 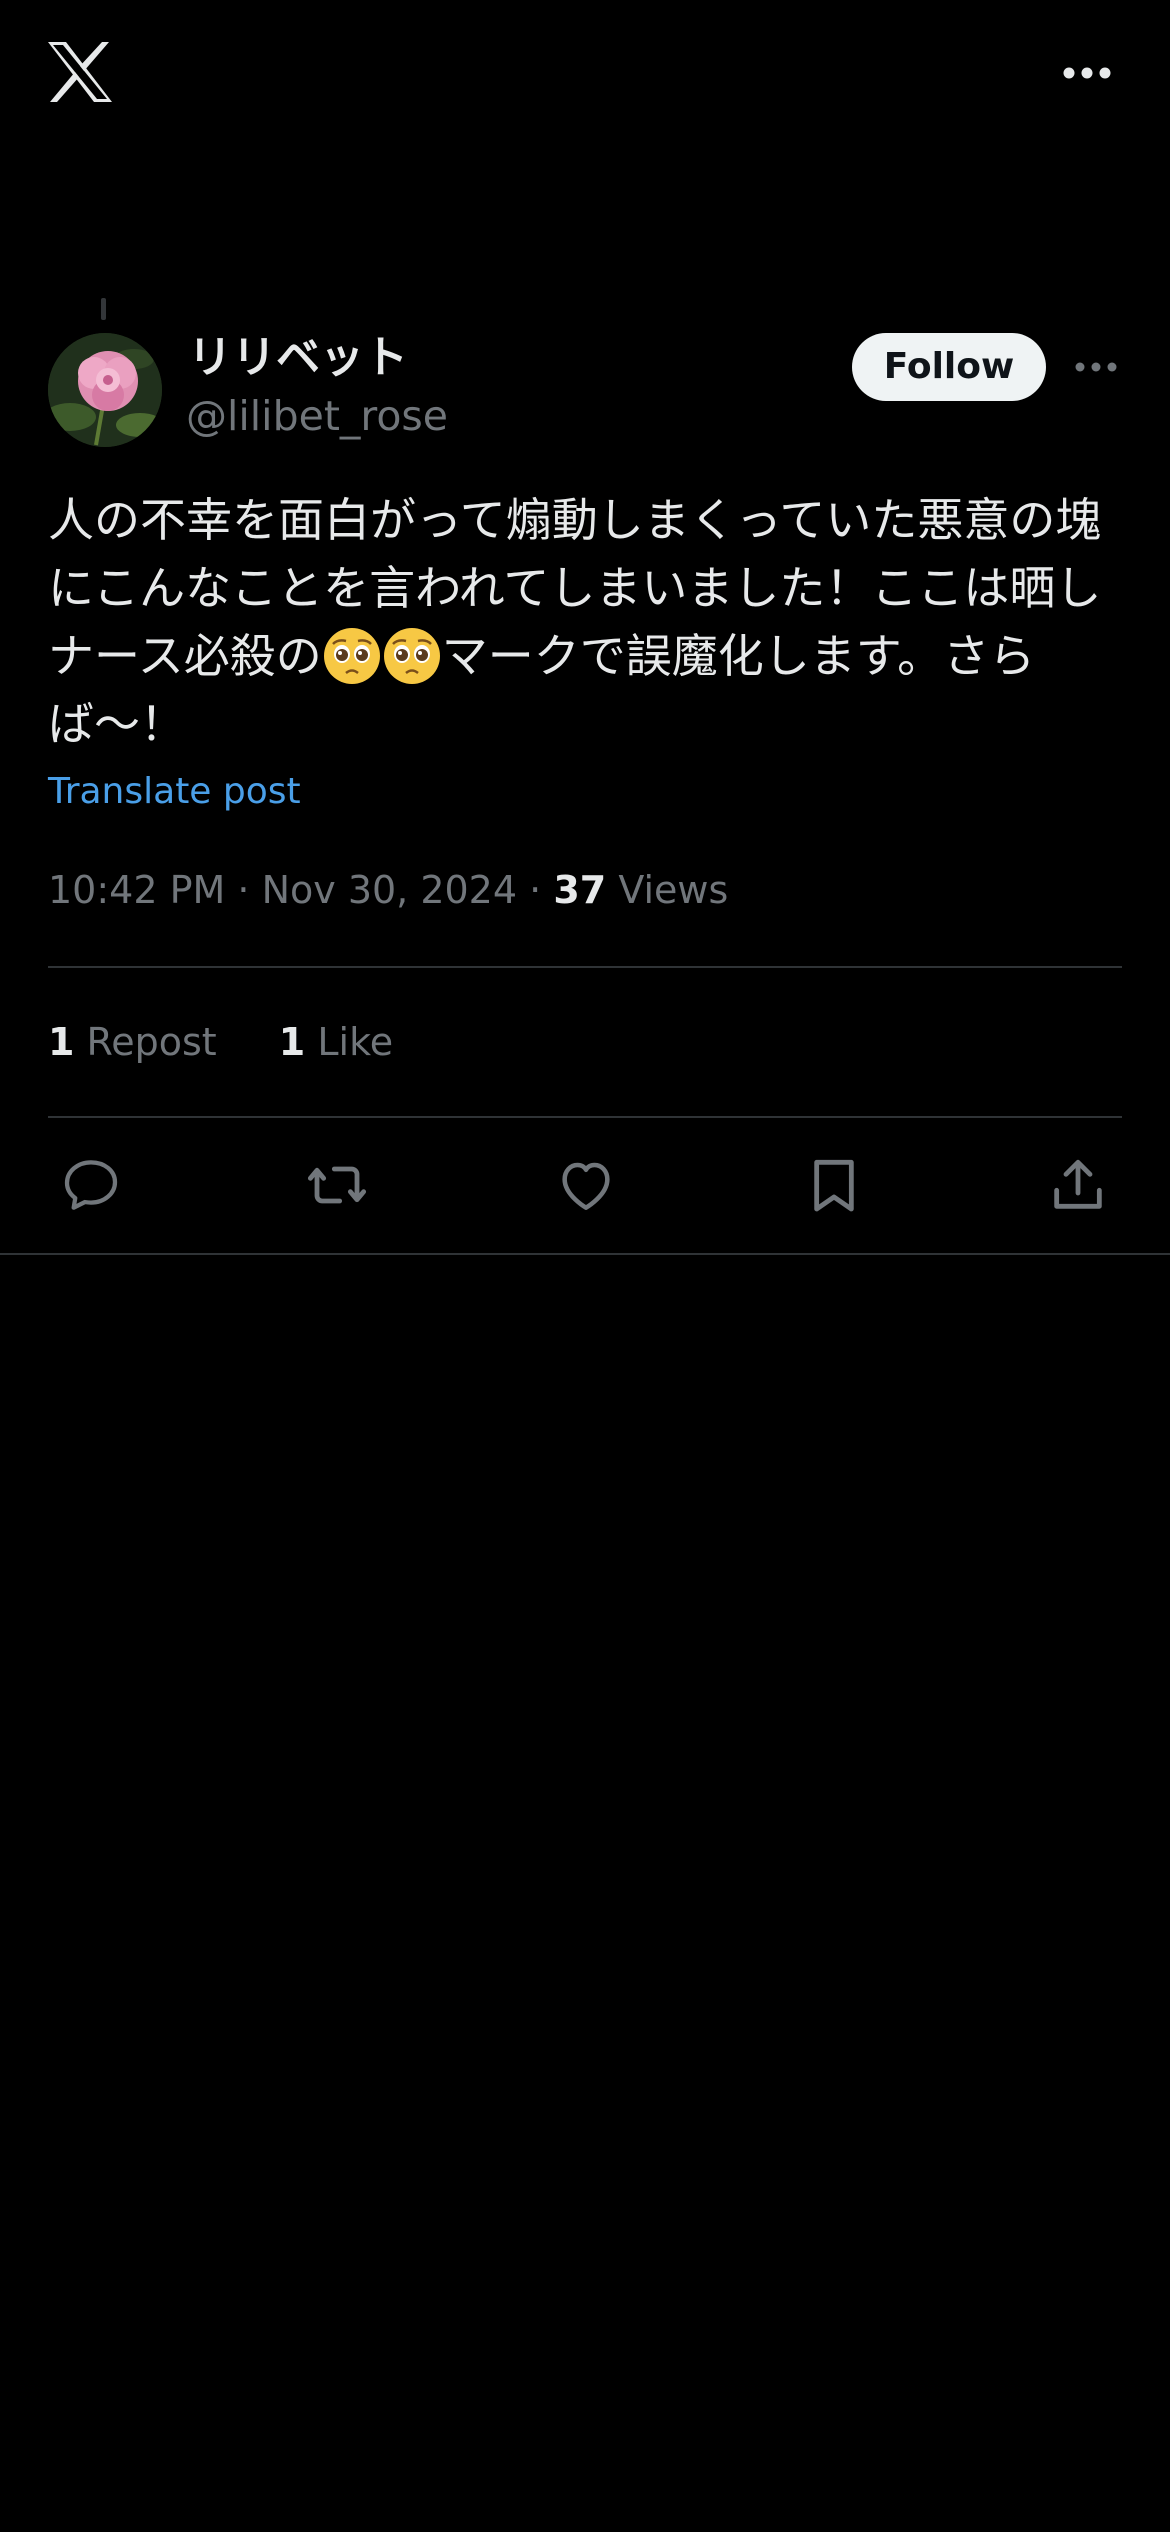 What do you see at coordinates (105, 390) in the screenshot?
I see `avatar` at bounding box center [105, 390].